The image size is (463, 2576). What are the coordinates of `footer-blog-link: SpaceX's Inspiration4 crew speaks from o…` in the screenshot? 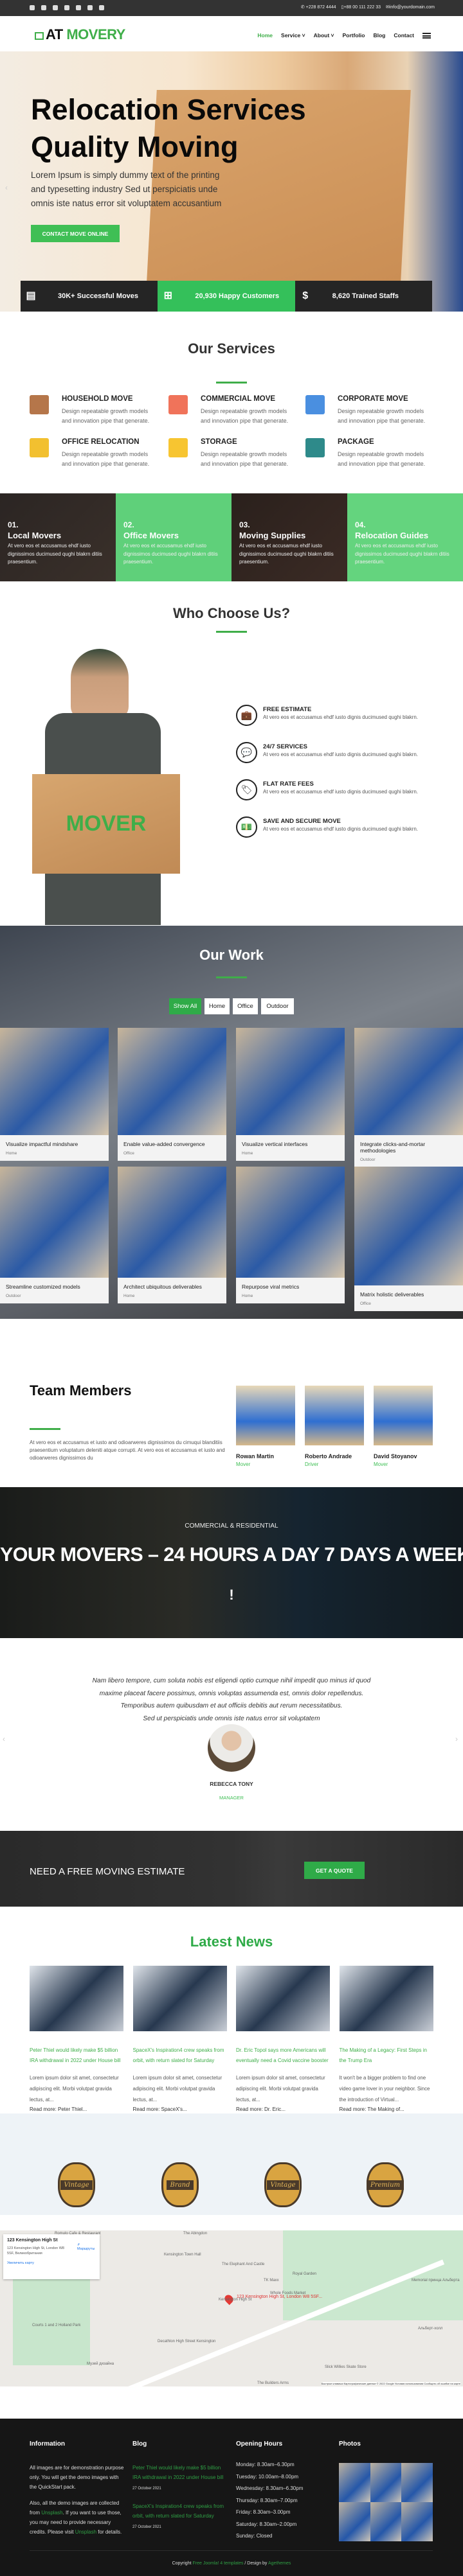 It's located at (181, 2511).